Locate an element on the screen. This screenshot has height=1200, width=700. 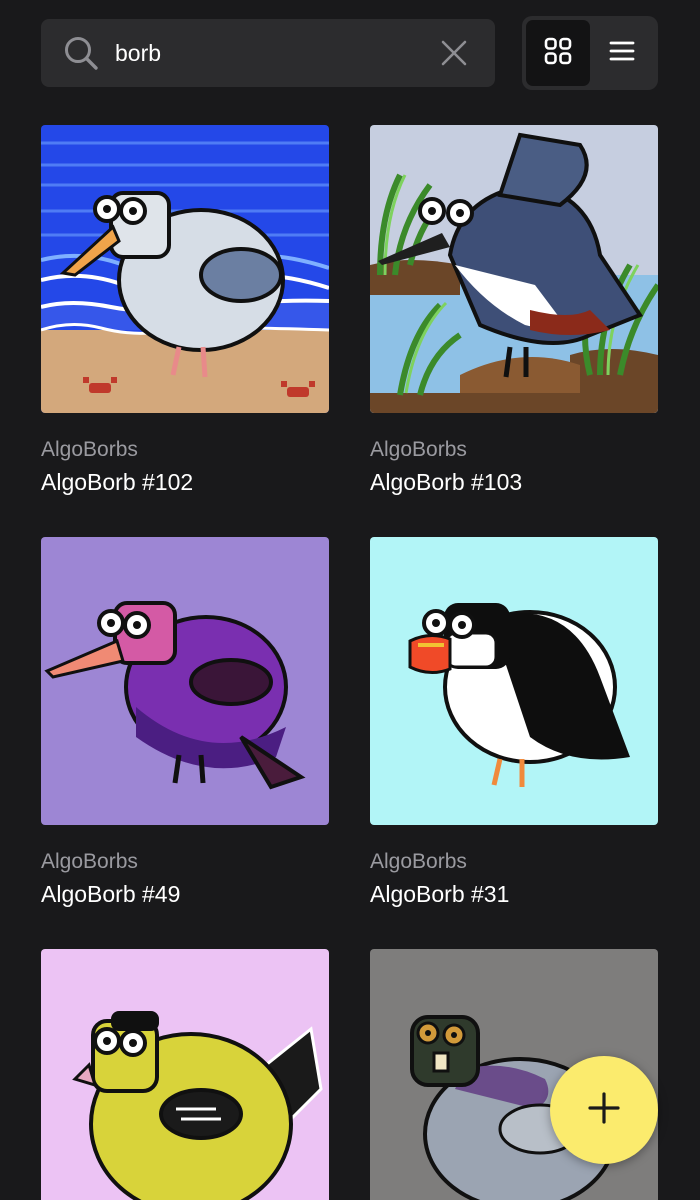
nft-card: AlgoBorbs AlgoBorb #31 is located at coordinates (514, 722).